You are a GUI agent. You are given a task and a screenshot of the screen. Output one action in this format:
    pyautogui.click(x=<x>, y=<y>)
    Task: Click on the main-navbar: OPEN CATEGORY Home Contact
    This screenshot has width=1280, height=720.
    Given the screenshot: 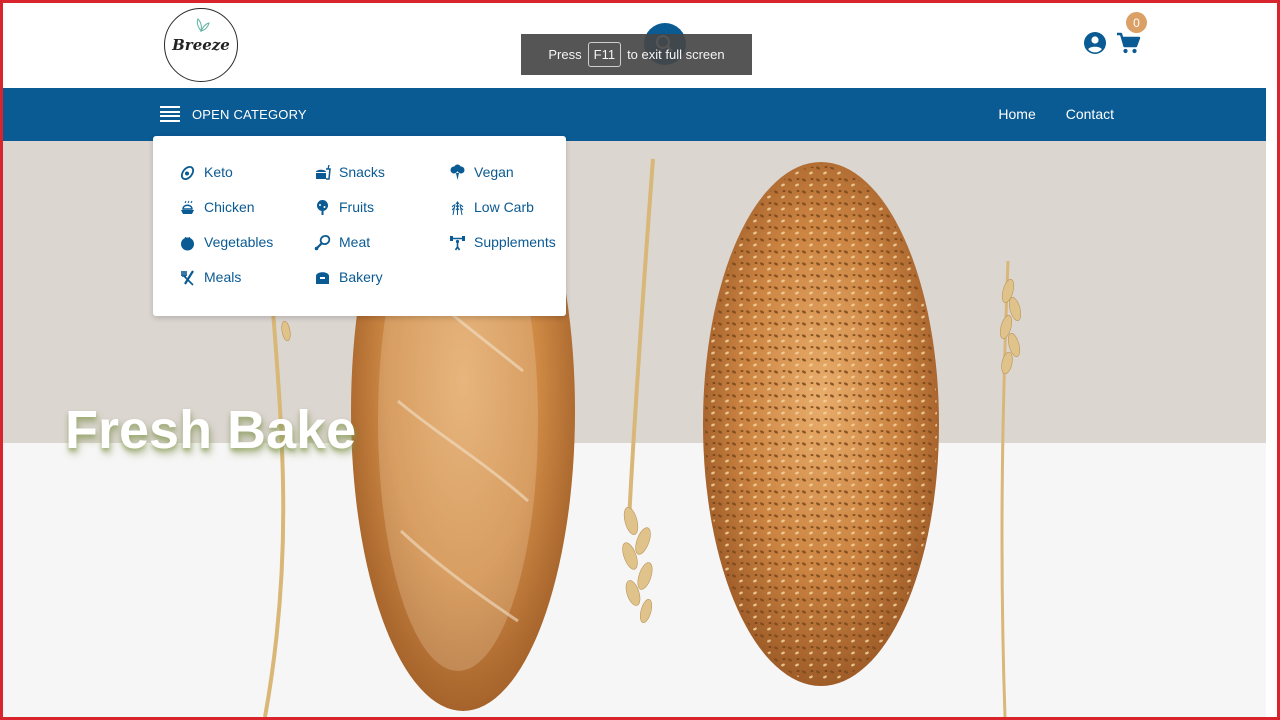 What is the action you would take?
    pyautogui.click(x=634, y=114)
    